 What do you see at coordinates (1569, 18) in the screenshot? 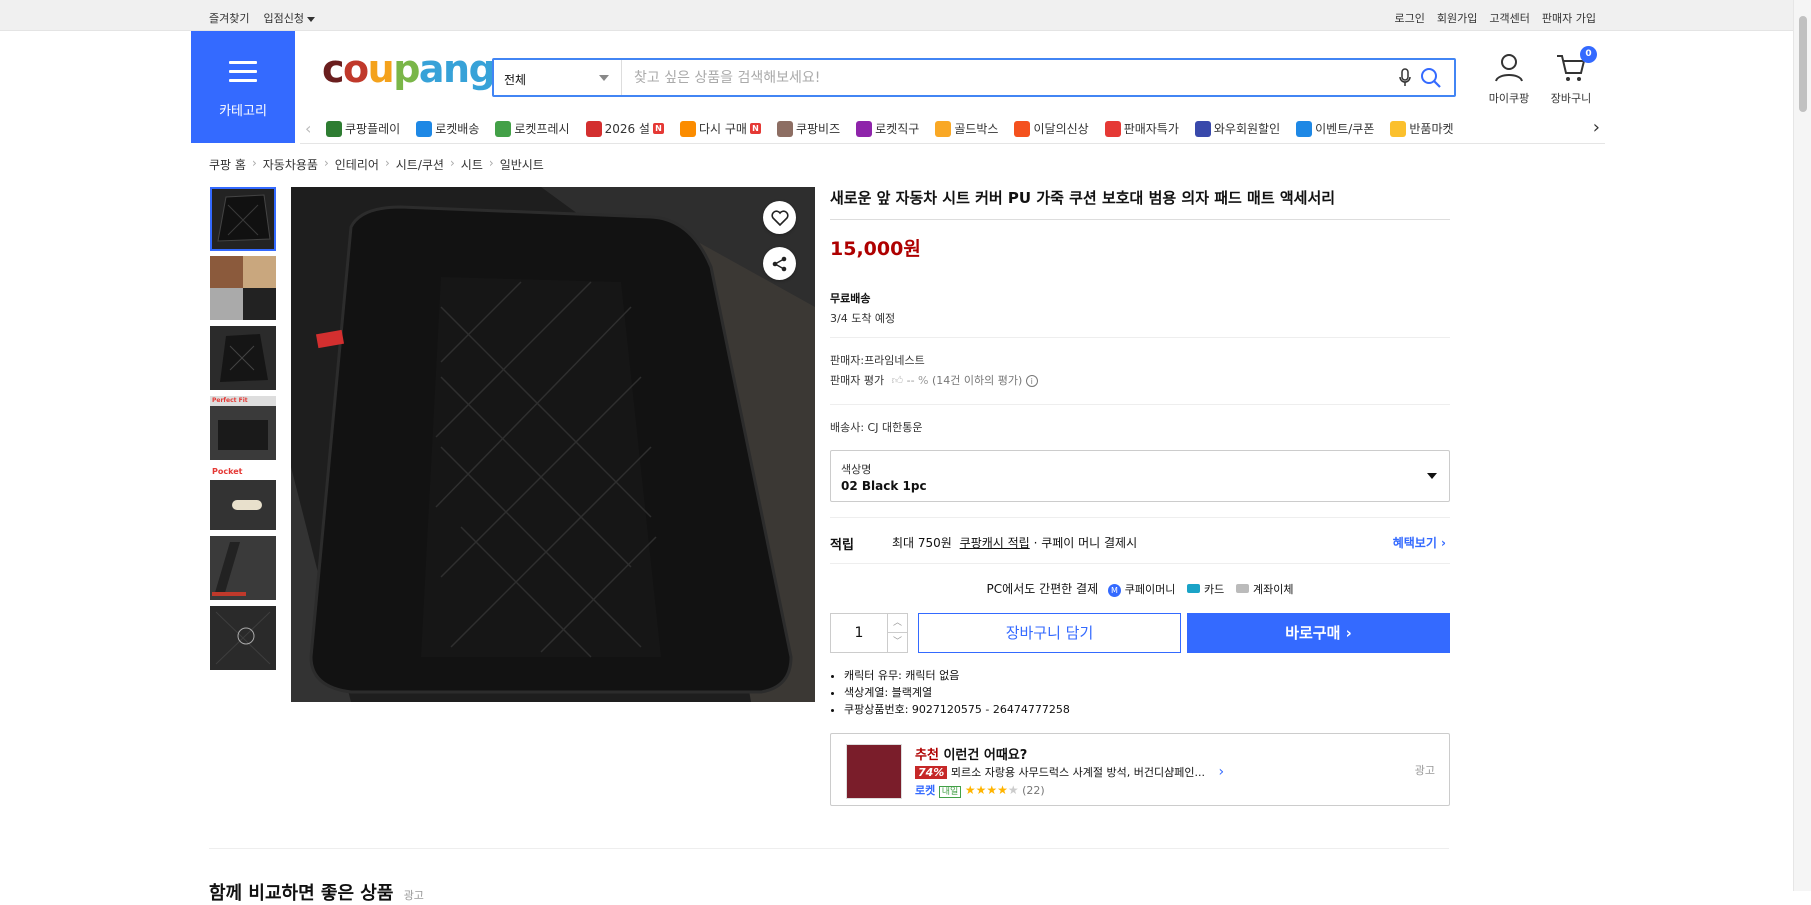
I see `seller-signup-link: 판매자 가입` at bounding box center [1569, 18].